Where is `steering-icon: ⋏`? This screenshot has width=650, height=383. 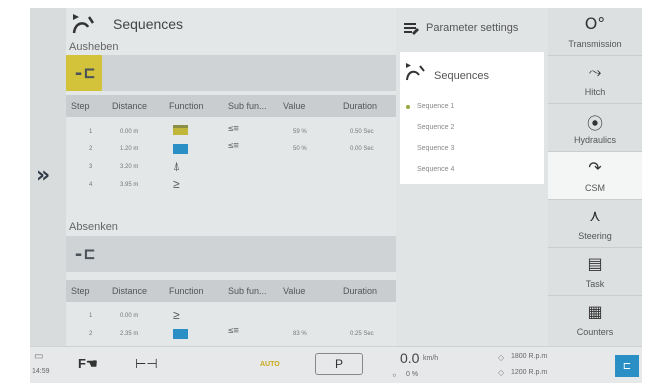 steering-icon: ⋏ is located at coordinates (595, 215).